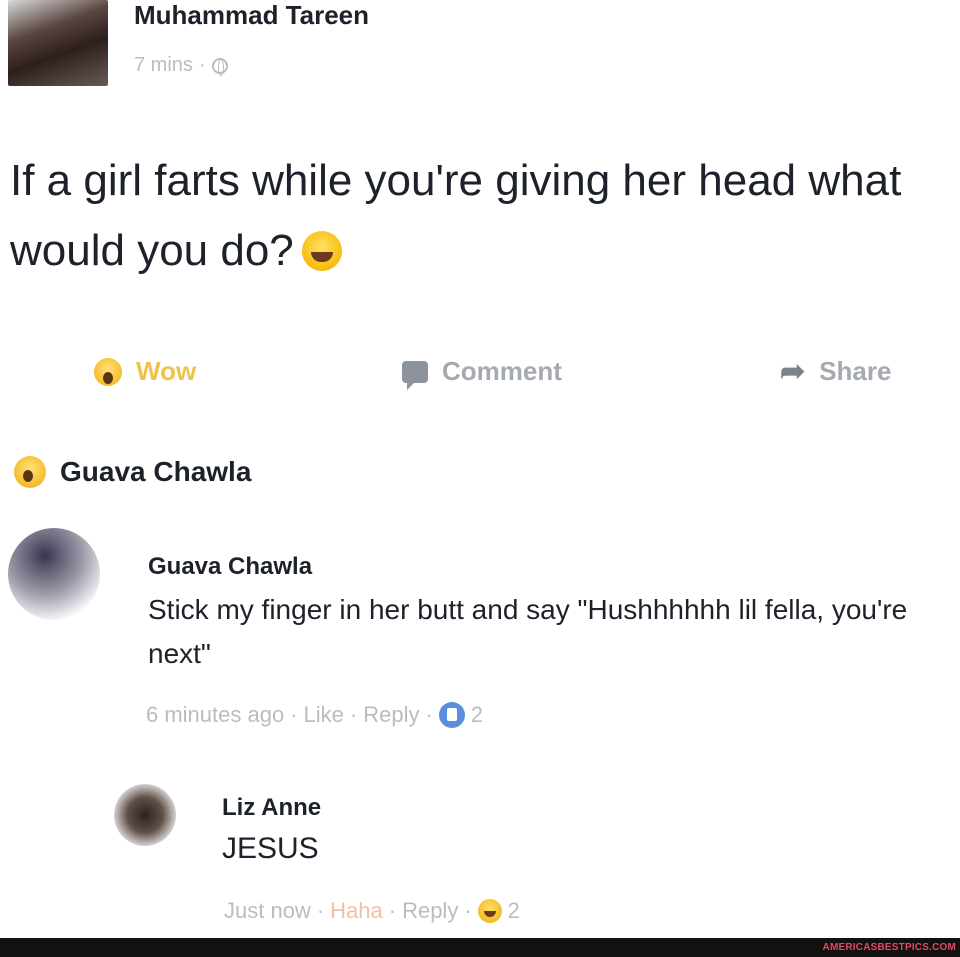 This screenshot has height=957, width=960. I want to click on reply-author-name: Liz Anne, so click(271, 808).